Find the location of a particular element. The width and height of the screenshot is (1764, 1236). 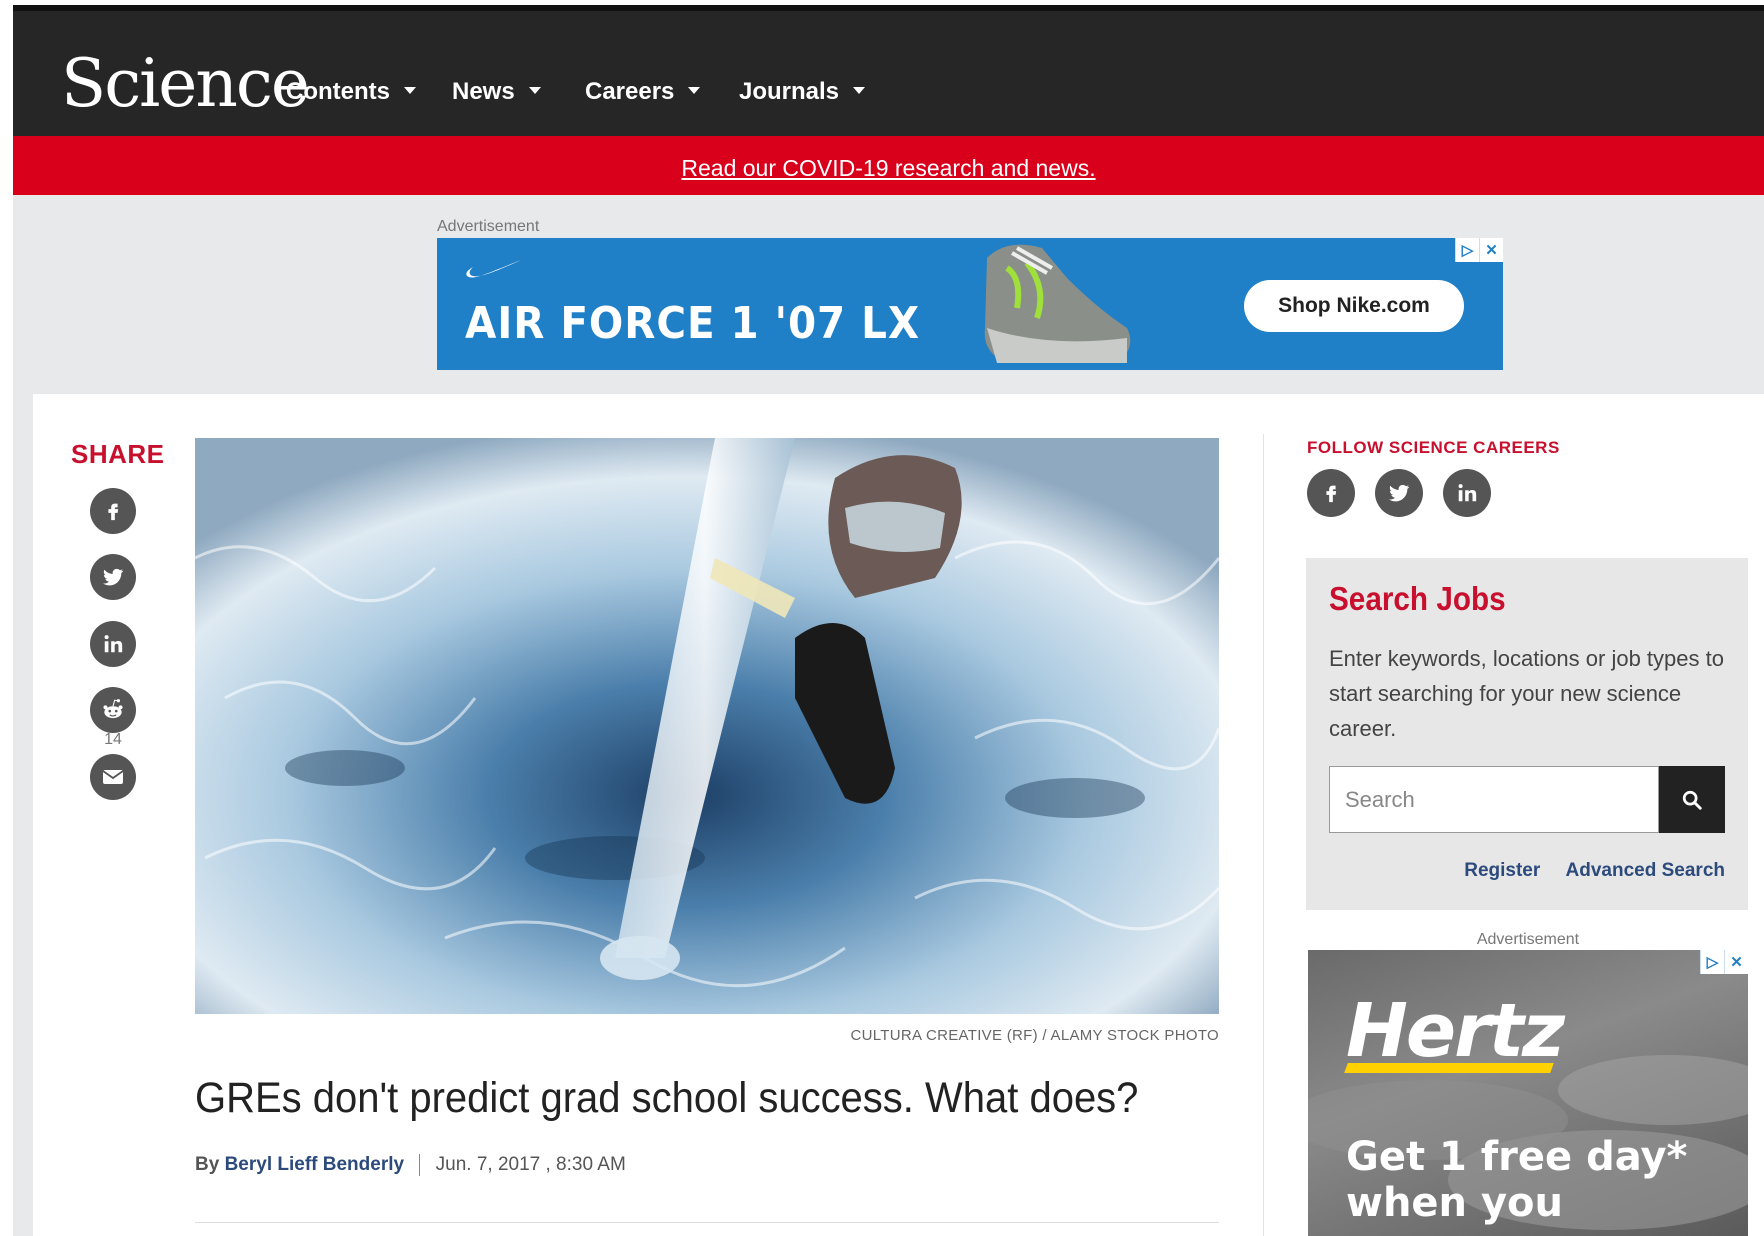

email-icon is located at coordinates (113, 777).